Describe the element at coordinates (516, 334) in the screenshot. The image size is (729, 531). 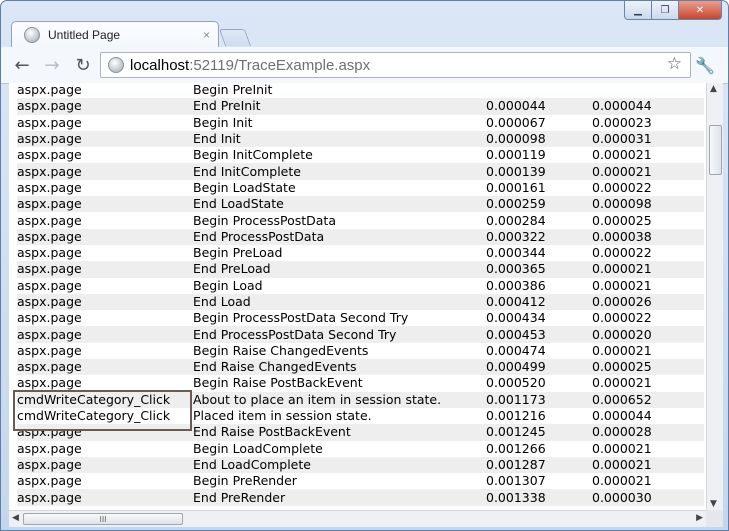
I see `trace-from-first-cell: 0.000453` at that location.